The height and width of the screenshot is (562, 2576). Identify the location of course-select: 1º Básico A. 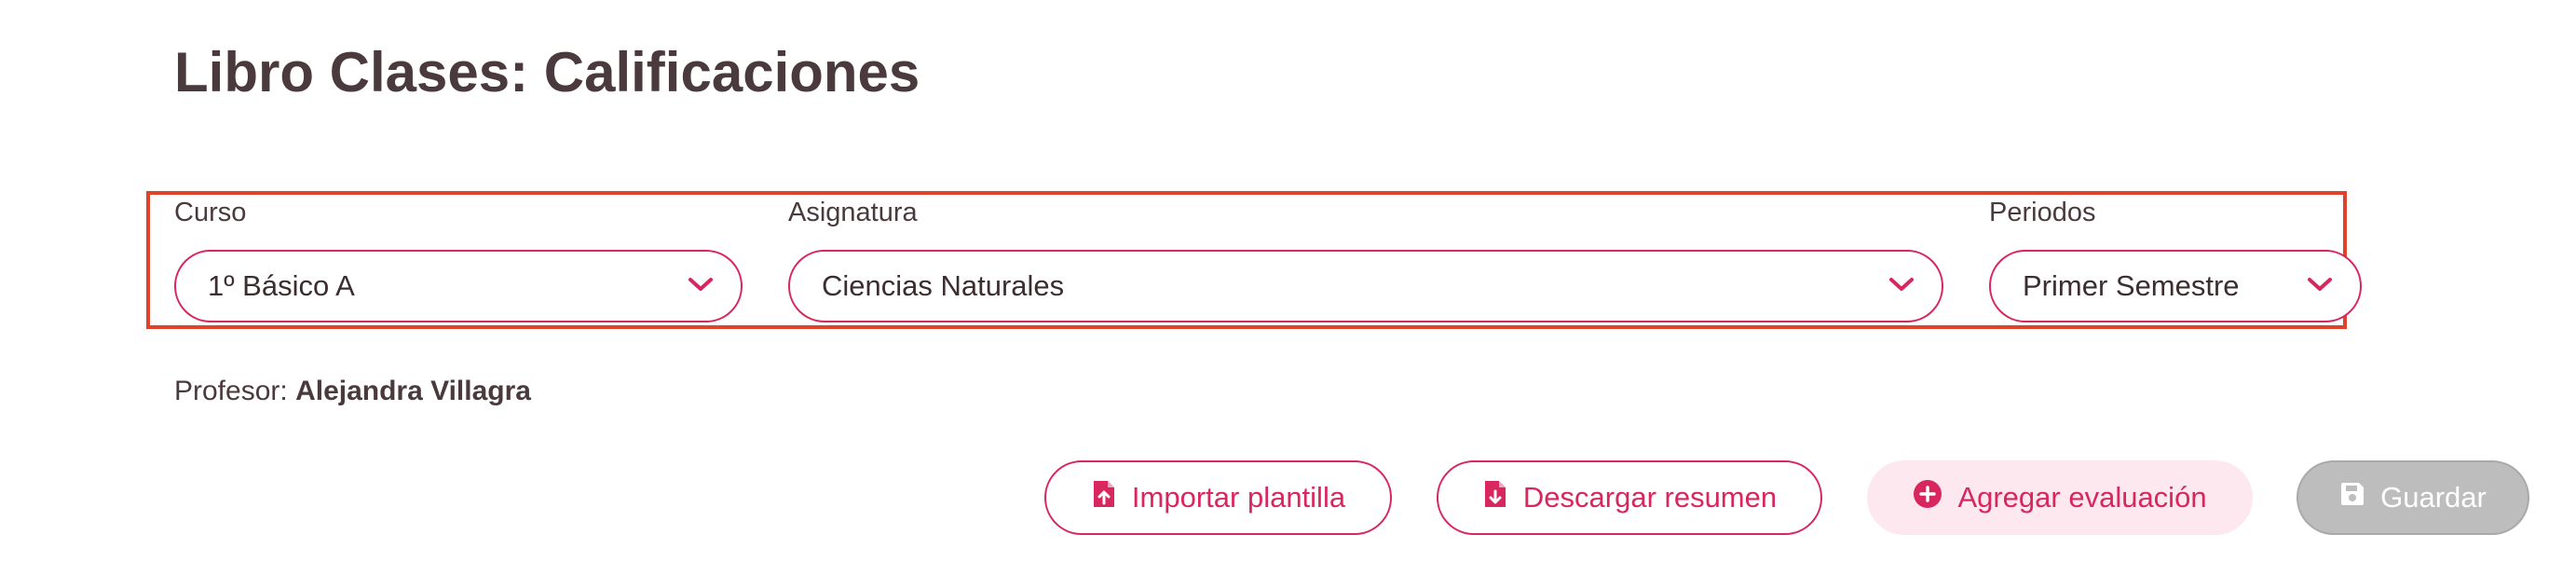
(458, 286).